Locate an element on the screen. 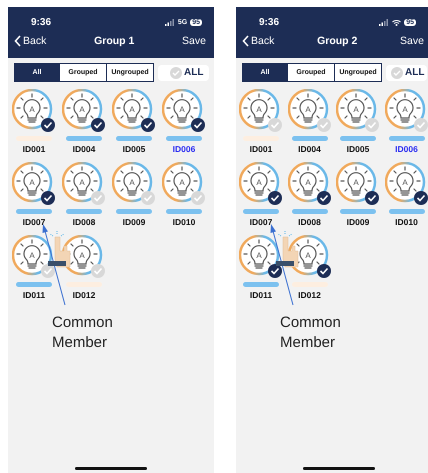 This screenshot has height=473, width=428. screen-title: Group 2 is located at coordinates (337, 41).